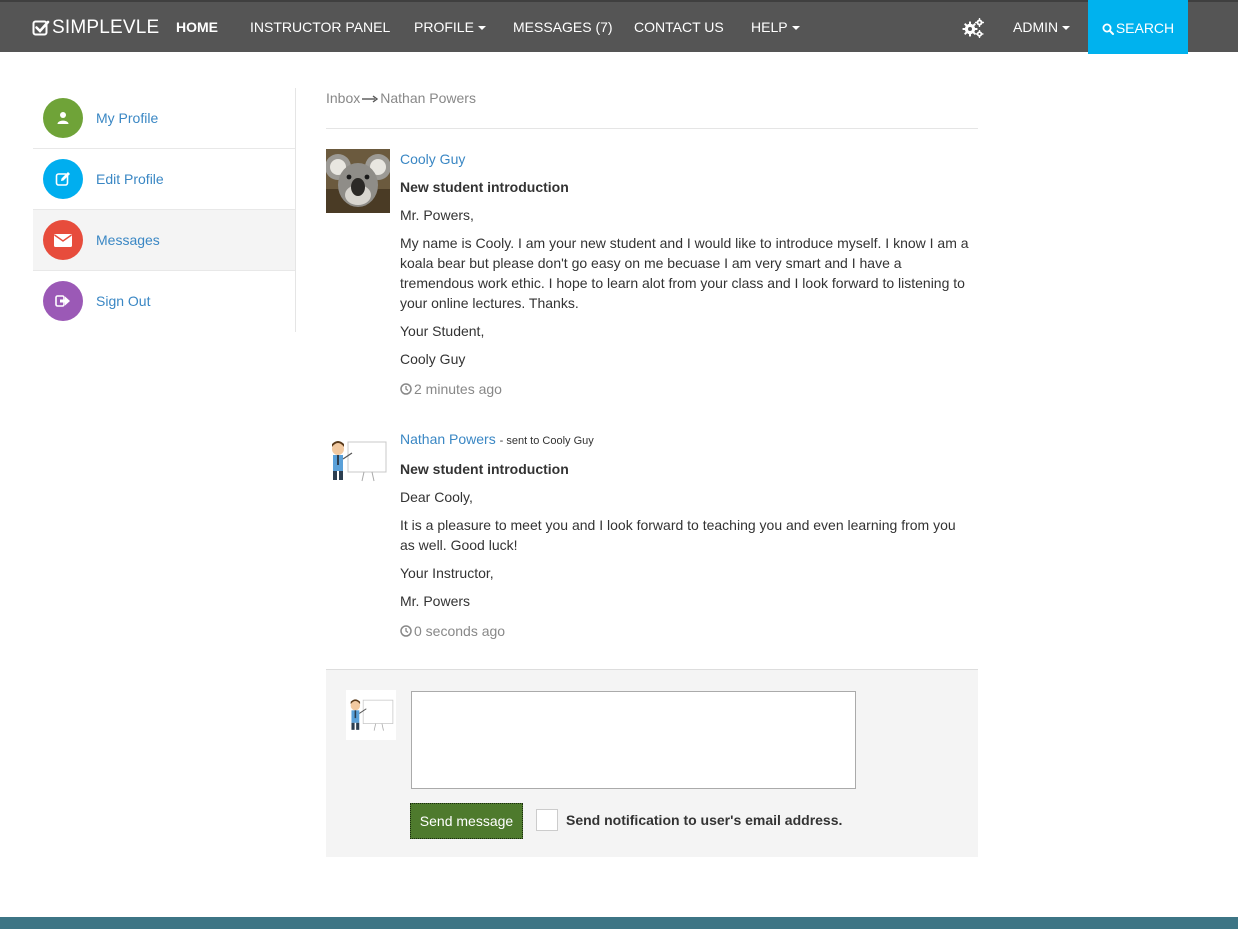 This screenshot has width=1238, height=929. Describe the element at coordinates (460, 631) in the screenshot. I see `message-time-text: 0 seconds ago` at that location.